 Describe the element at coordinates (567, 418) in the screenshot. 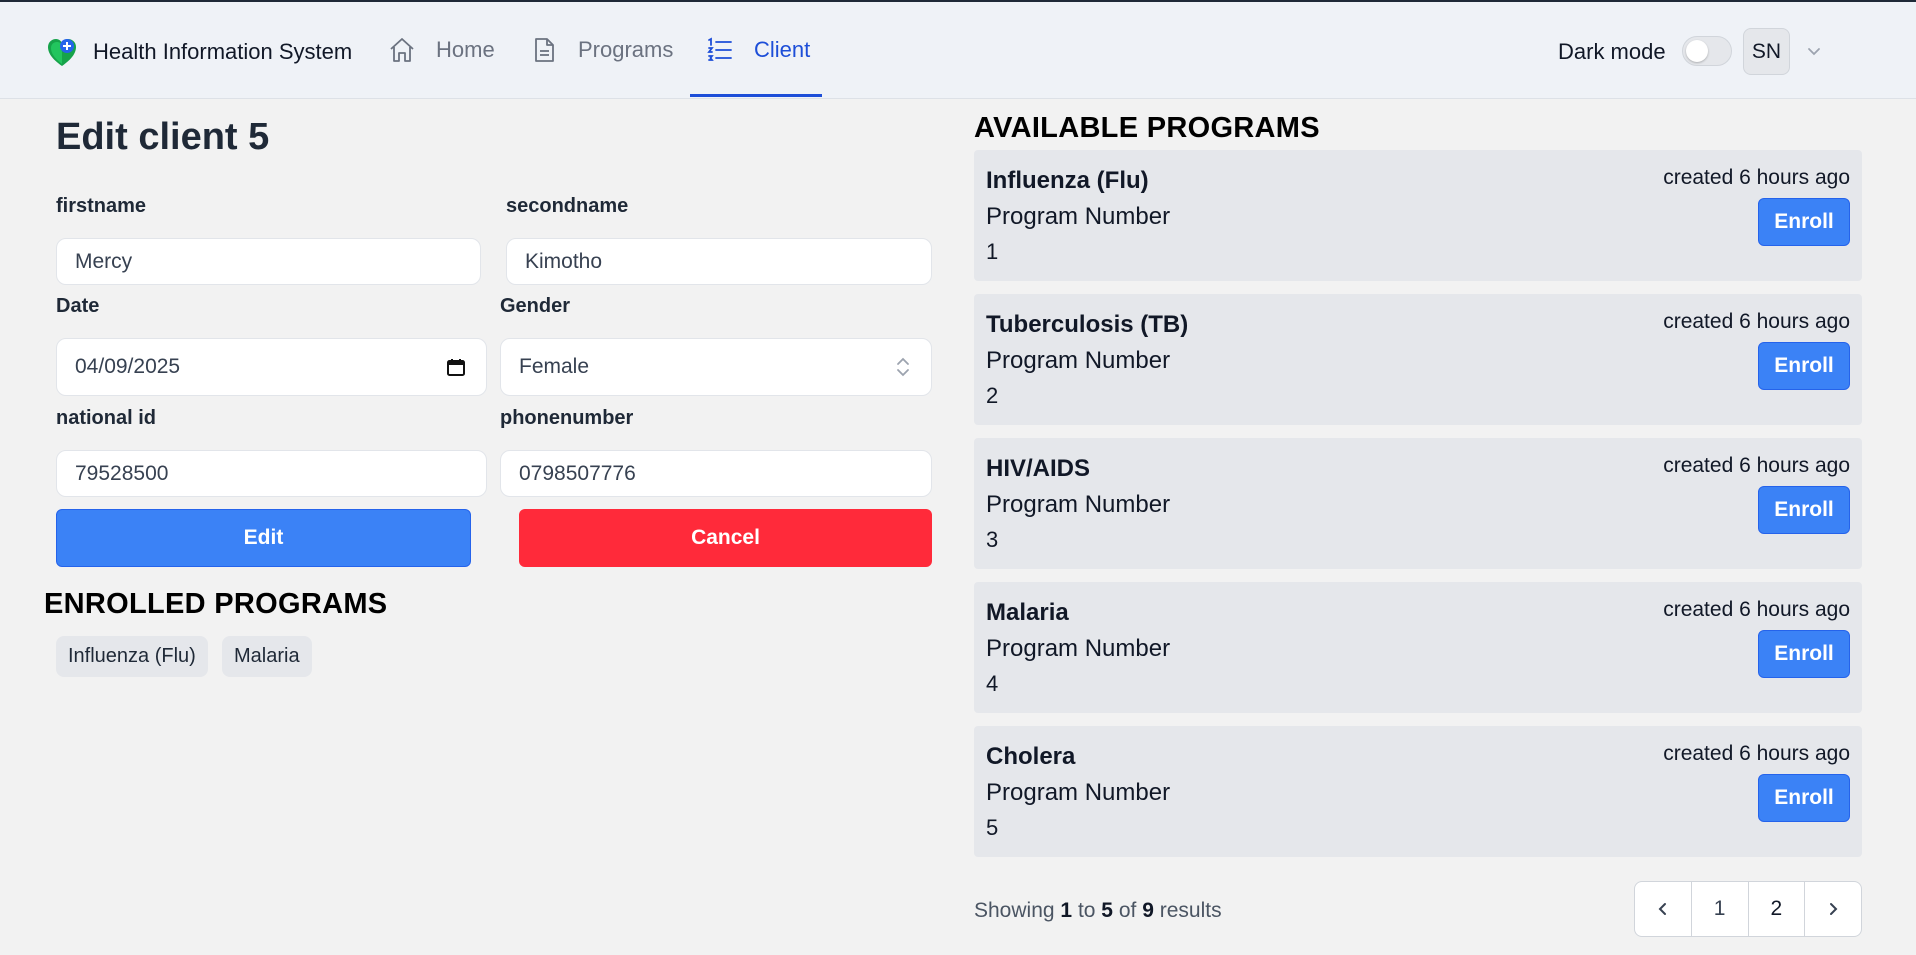

I see `phonenumber-label: phonenumber` at that location.